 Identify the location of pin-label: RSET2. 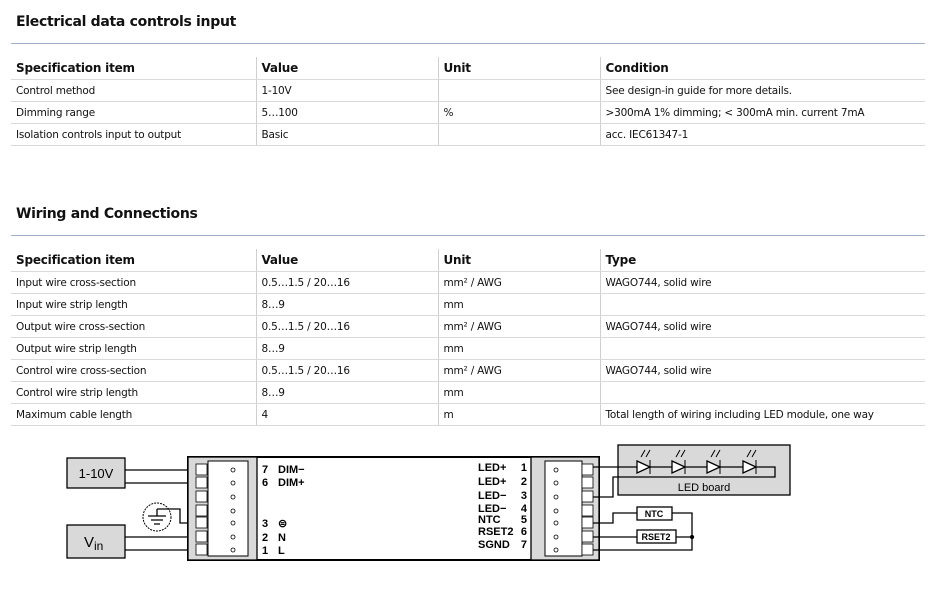
(495, 532).